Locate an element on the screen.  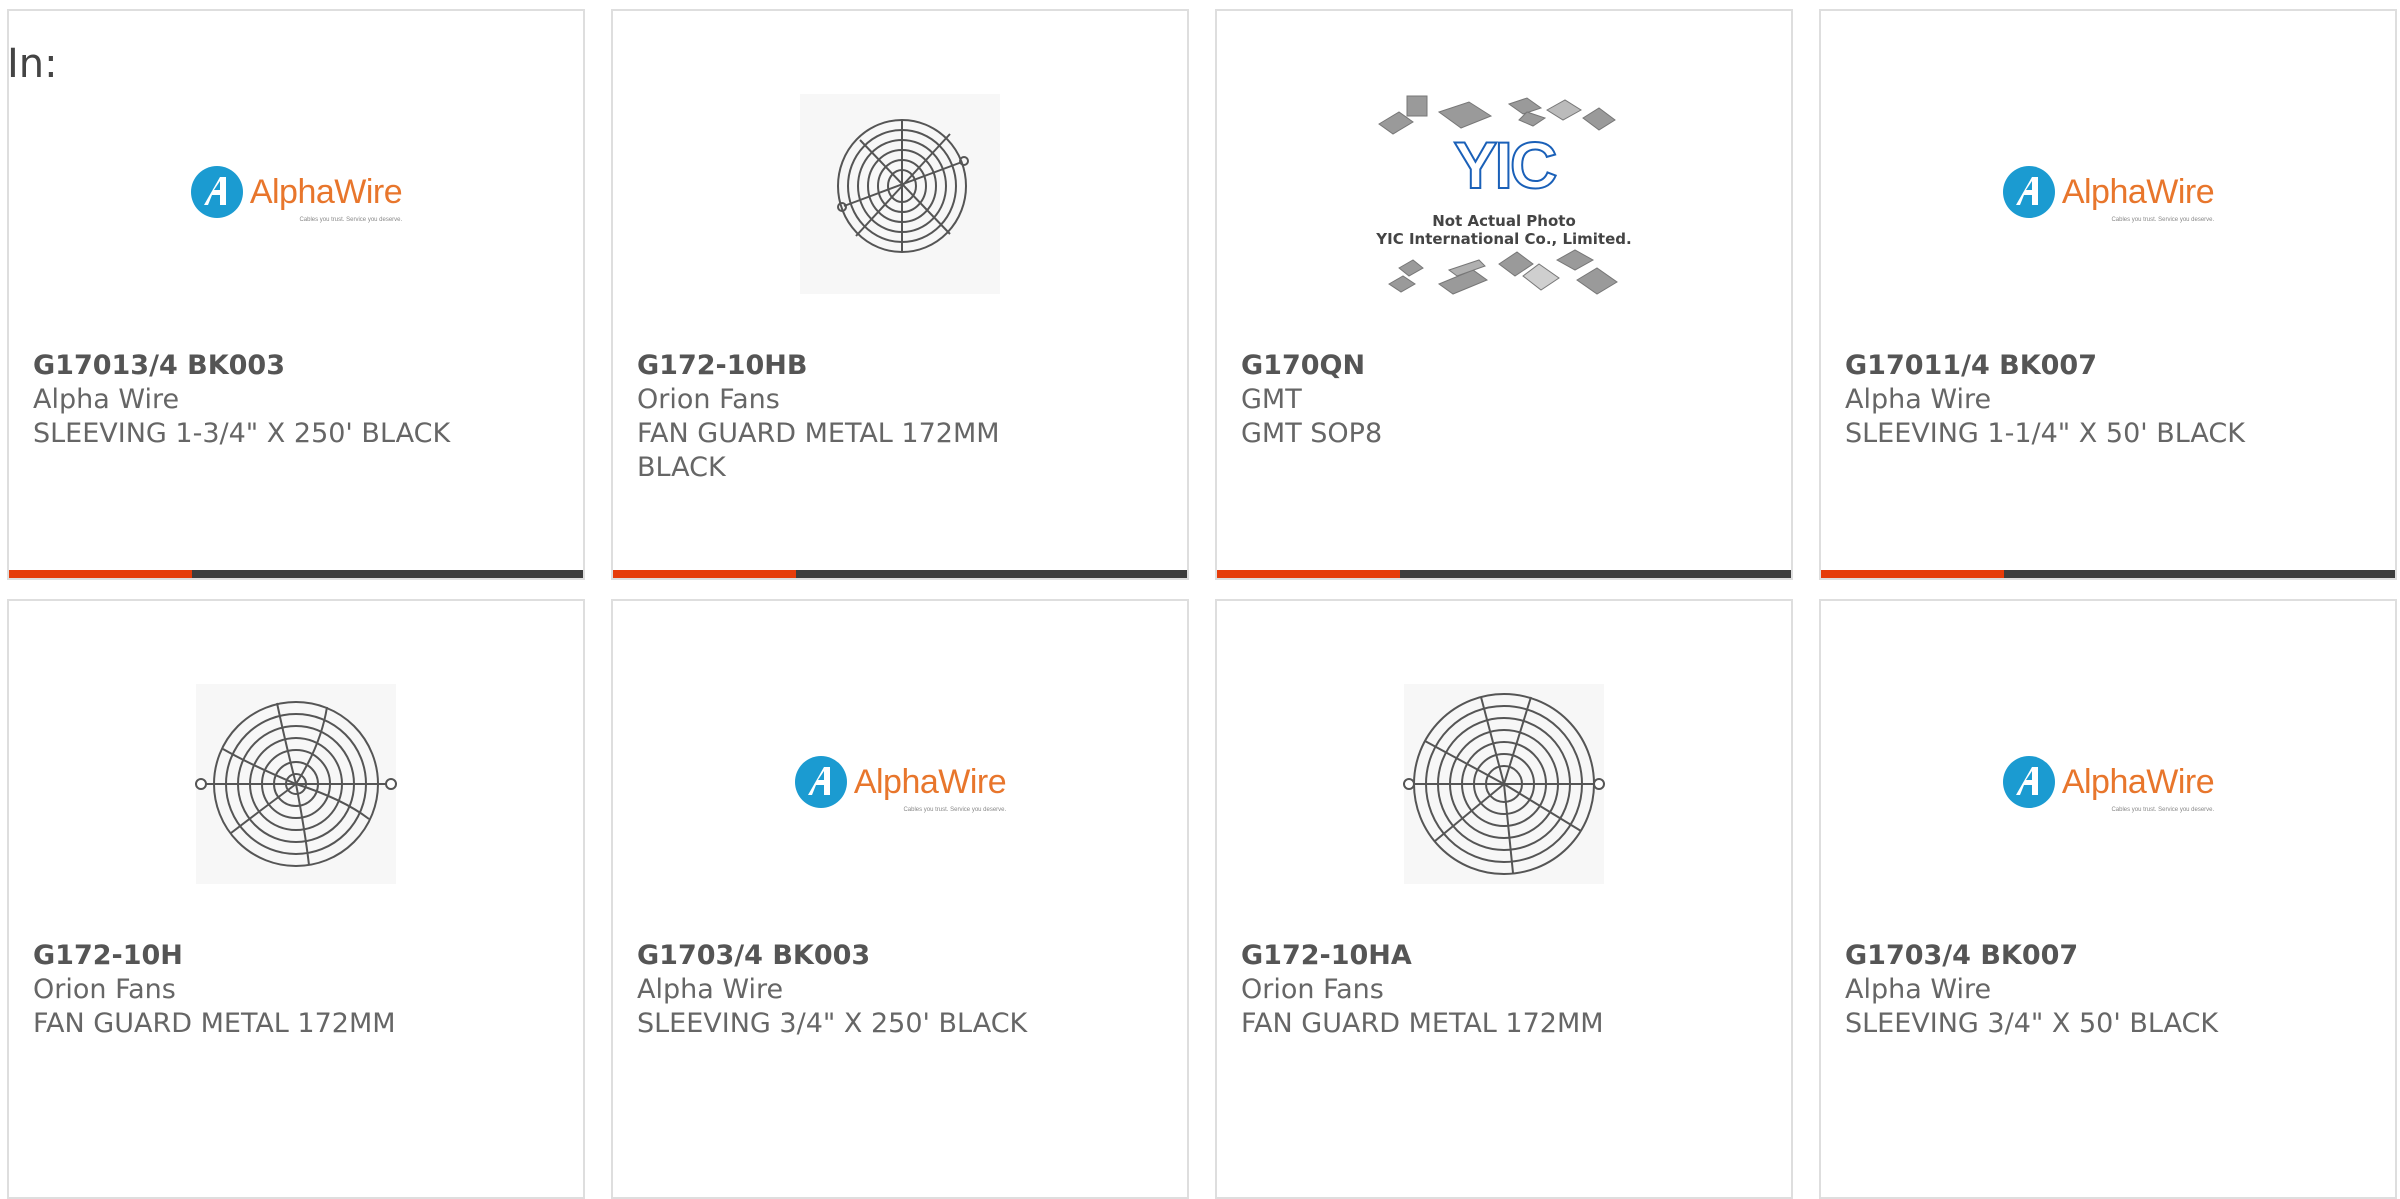
part-number: G17013/4 BK003 is located at coordinates (296, 366).